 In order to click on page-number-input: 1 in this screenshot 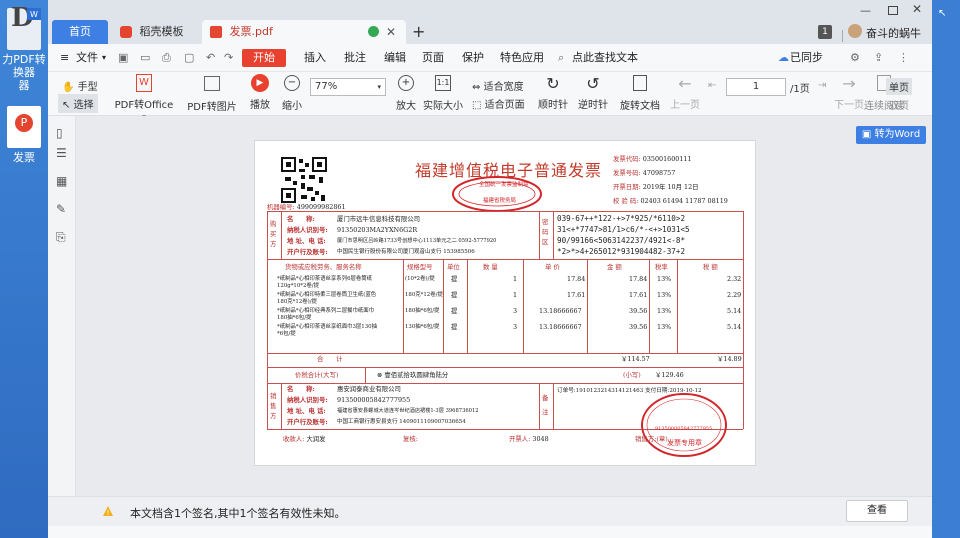, I will do `click(756, 87)`.